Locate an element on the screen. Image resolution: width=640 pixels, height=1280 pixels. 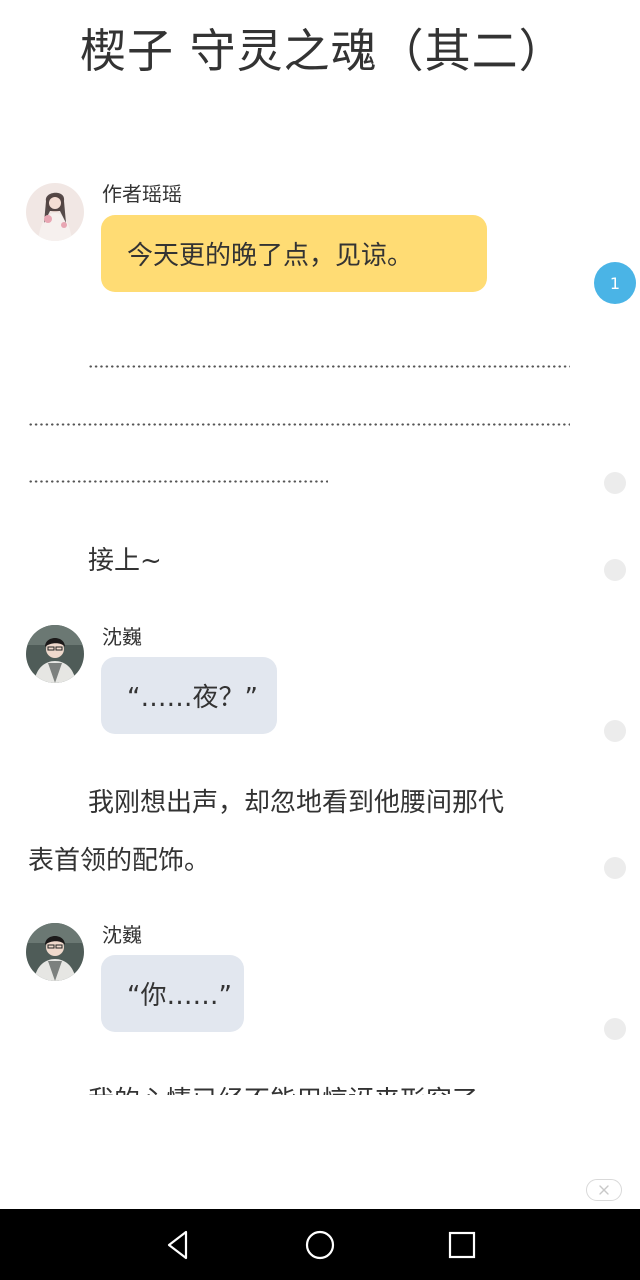
triangle-back-icon is located at coordinates (177, 1245).